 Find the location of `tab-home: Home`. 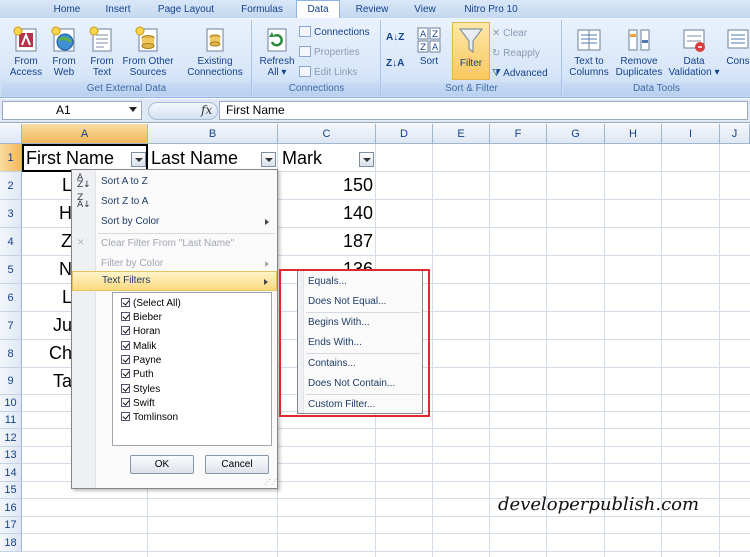

tab-home: Home is located at coordinates (67, 10).